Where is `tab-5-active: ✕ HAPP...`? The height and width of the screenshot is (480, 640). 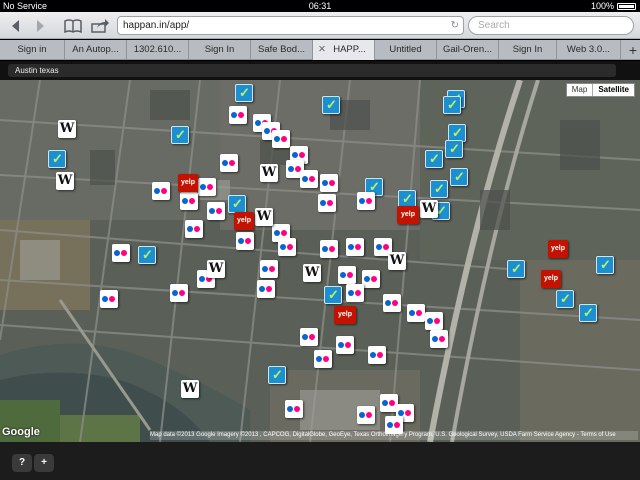
tab-5-active: ✕ HAPP... is located at coordinates (344, 50).